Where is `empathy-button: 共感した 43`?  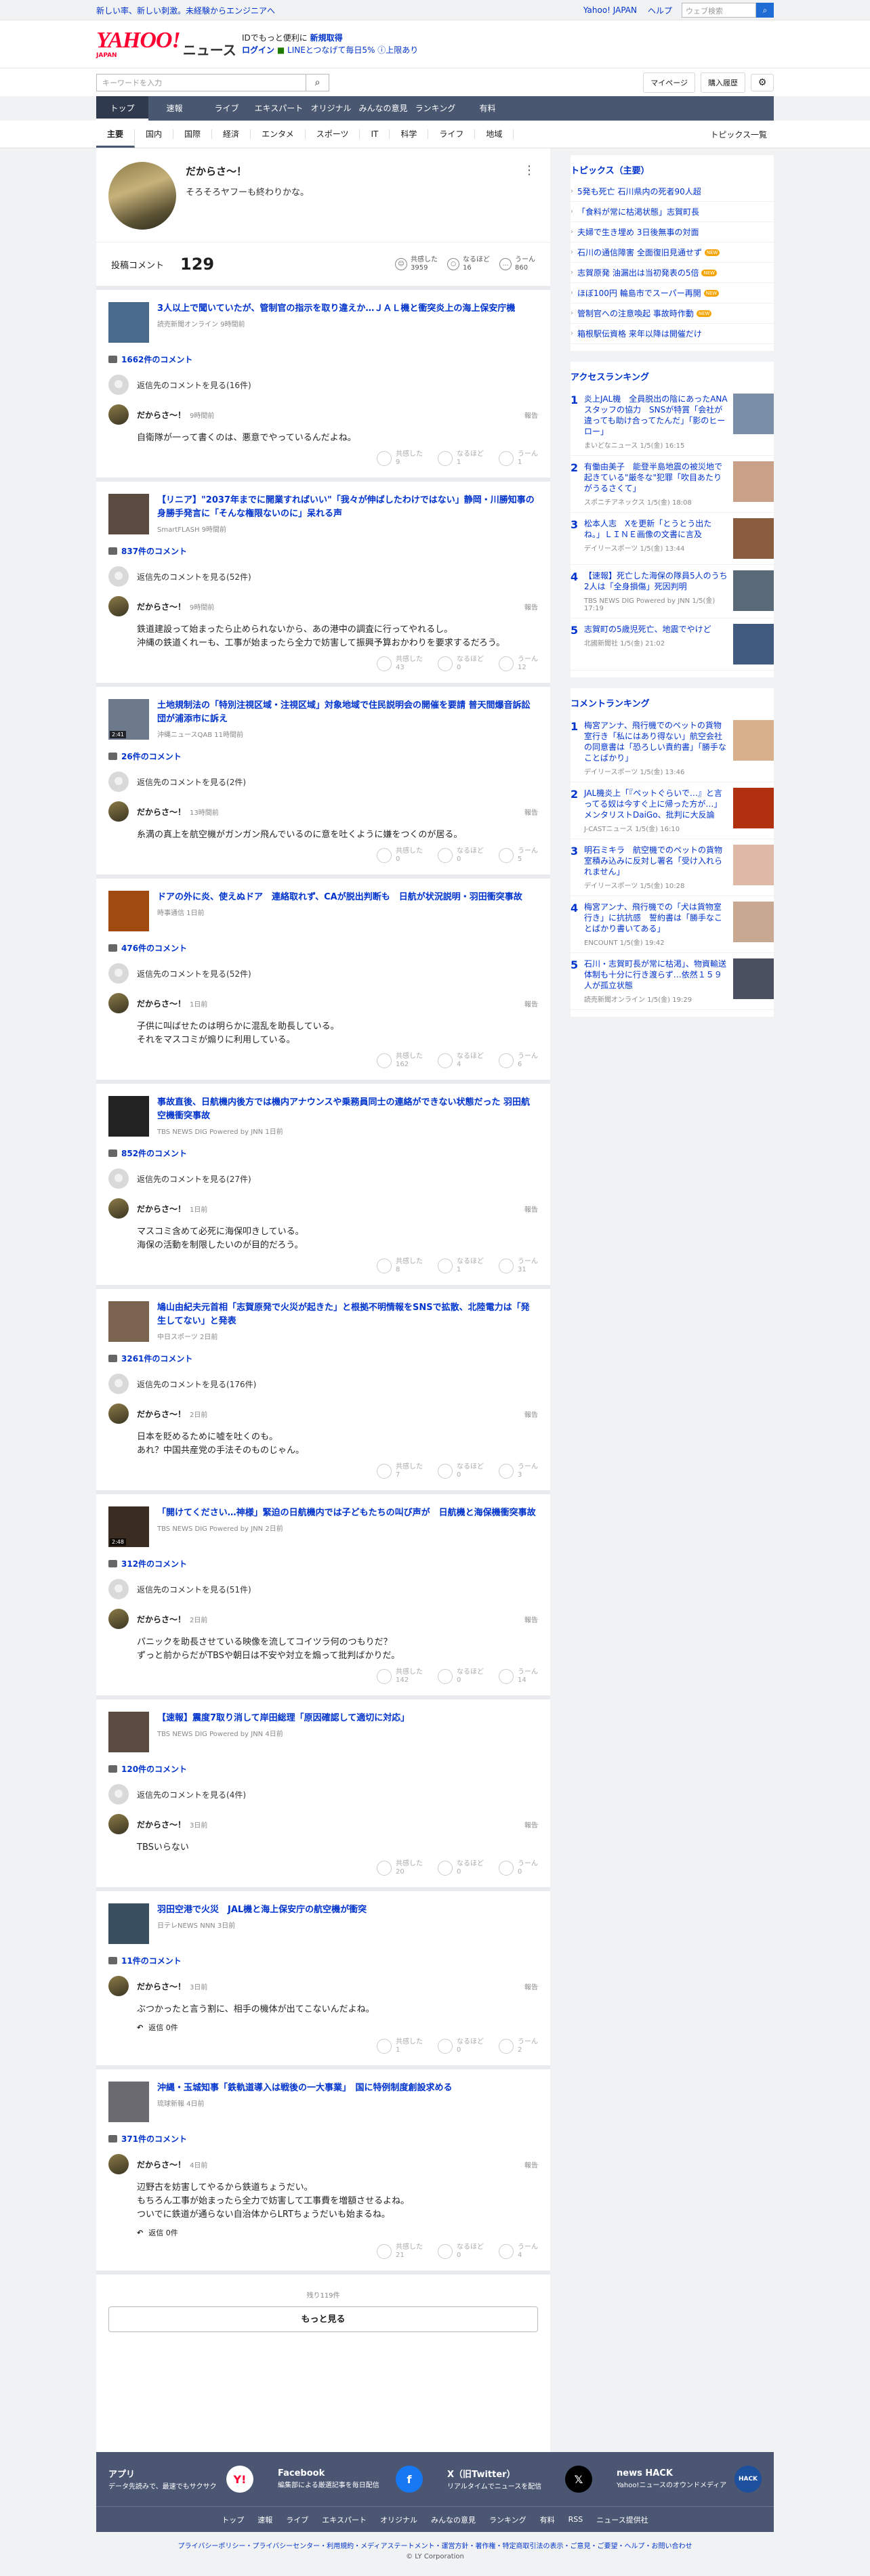 empathy-button: 共感した 43 is located at coordinates (400, 664).